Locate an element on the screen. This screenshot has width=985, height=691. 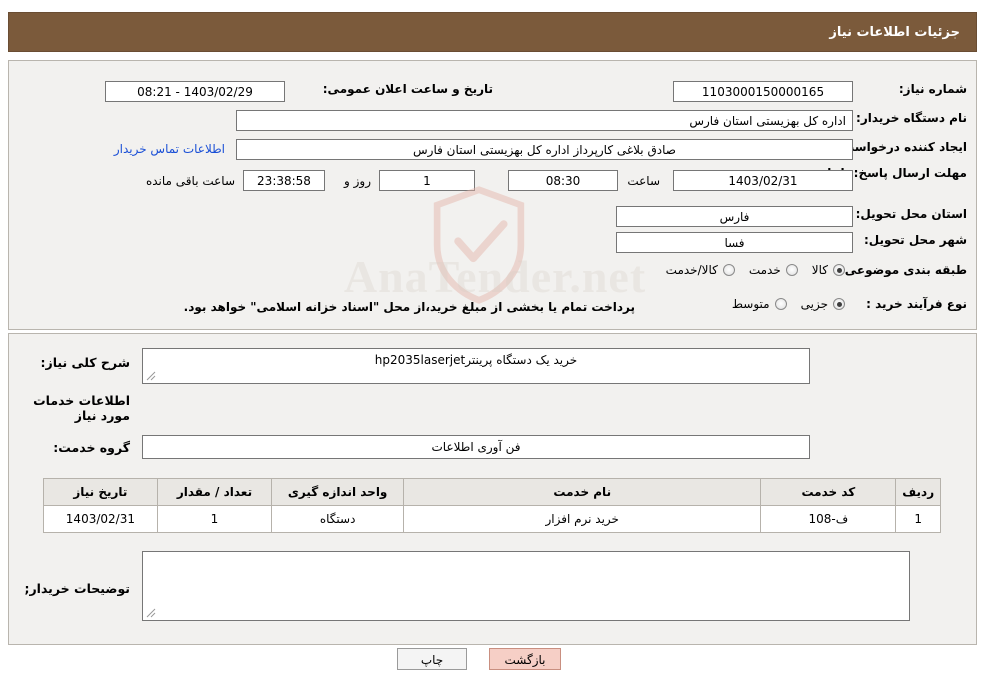
purchase-type-label: نوع فرآیند خرید : is located at coordinates (916, 304).